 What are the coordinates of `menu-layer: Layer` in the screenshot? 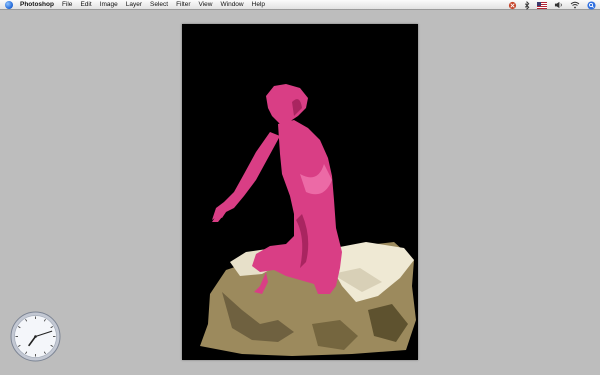 It's located at (134, 5).